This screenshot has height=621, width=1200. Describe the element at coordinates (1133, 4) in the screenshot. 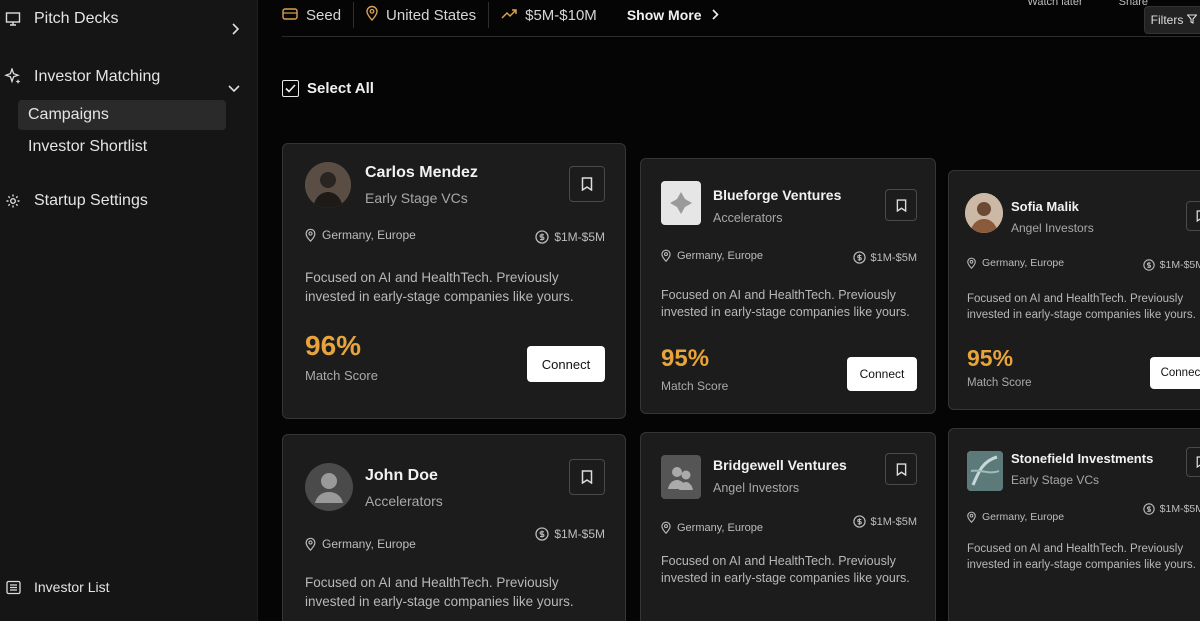

I see `share-link: Share` at that location.